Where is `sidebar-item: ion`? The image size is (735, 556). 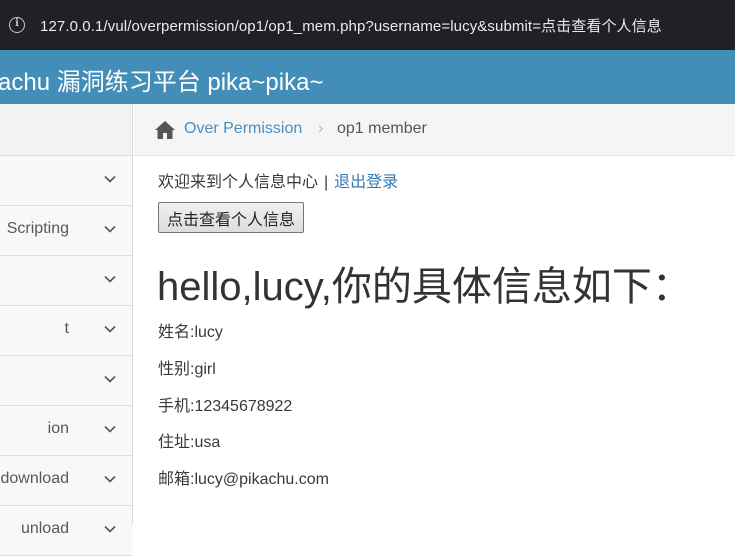 sidebar-item: ion is located at coordinates (66, 431).